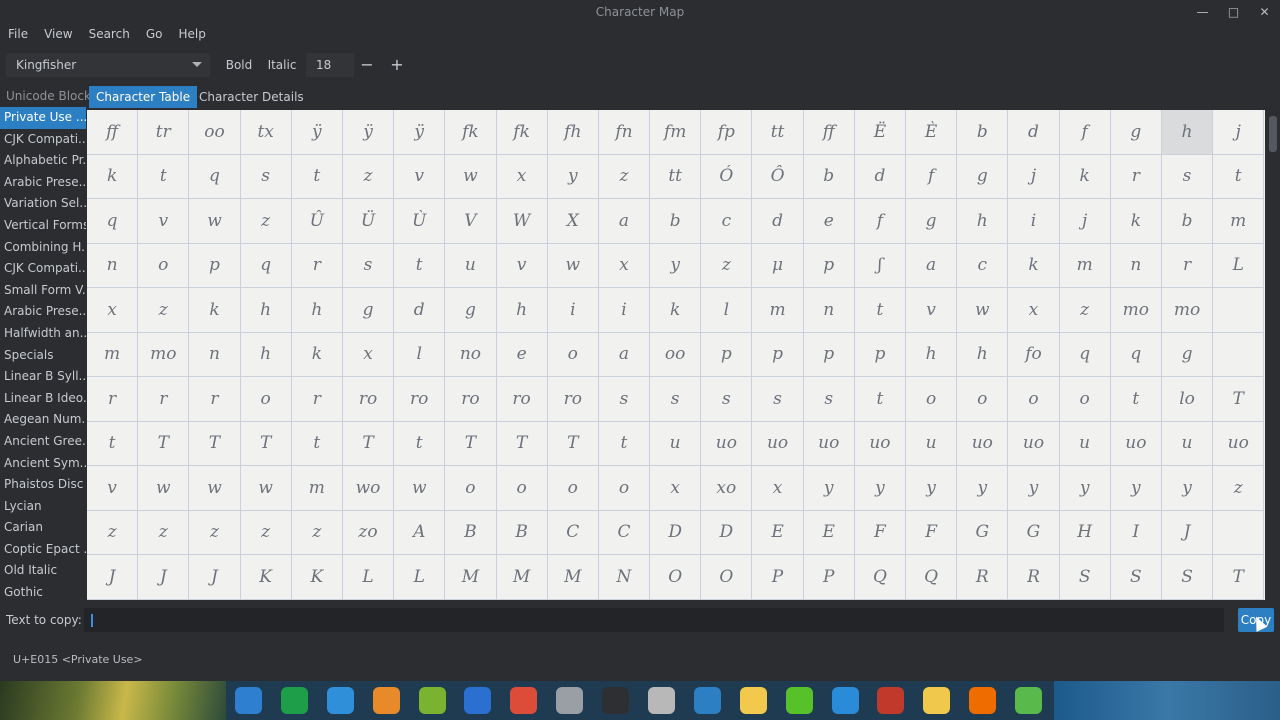  What do you see at coordinates (727, 310) in the screenshot?
I see `glyph-cell: l` at bounding box center [727, 310].